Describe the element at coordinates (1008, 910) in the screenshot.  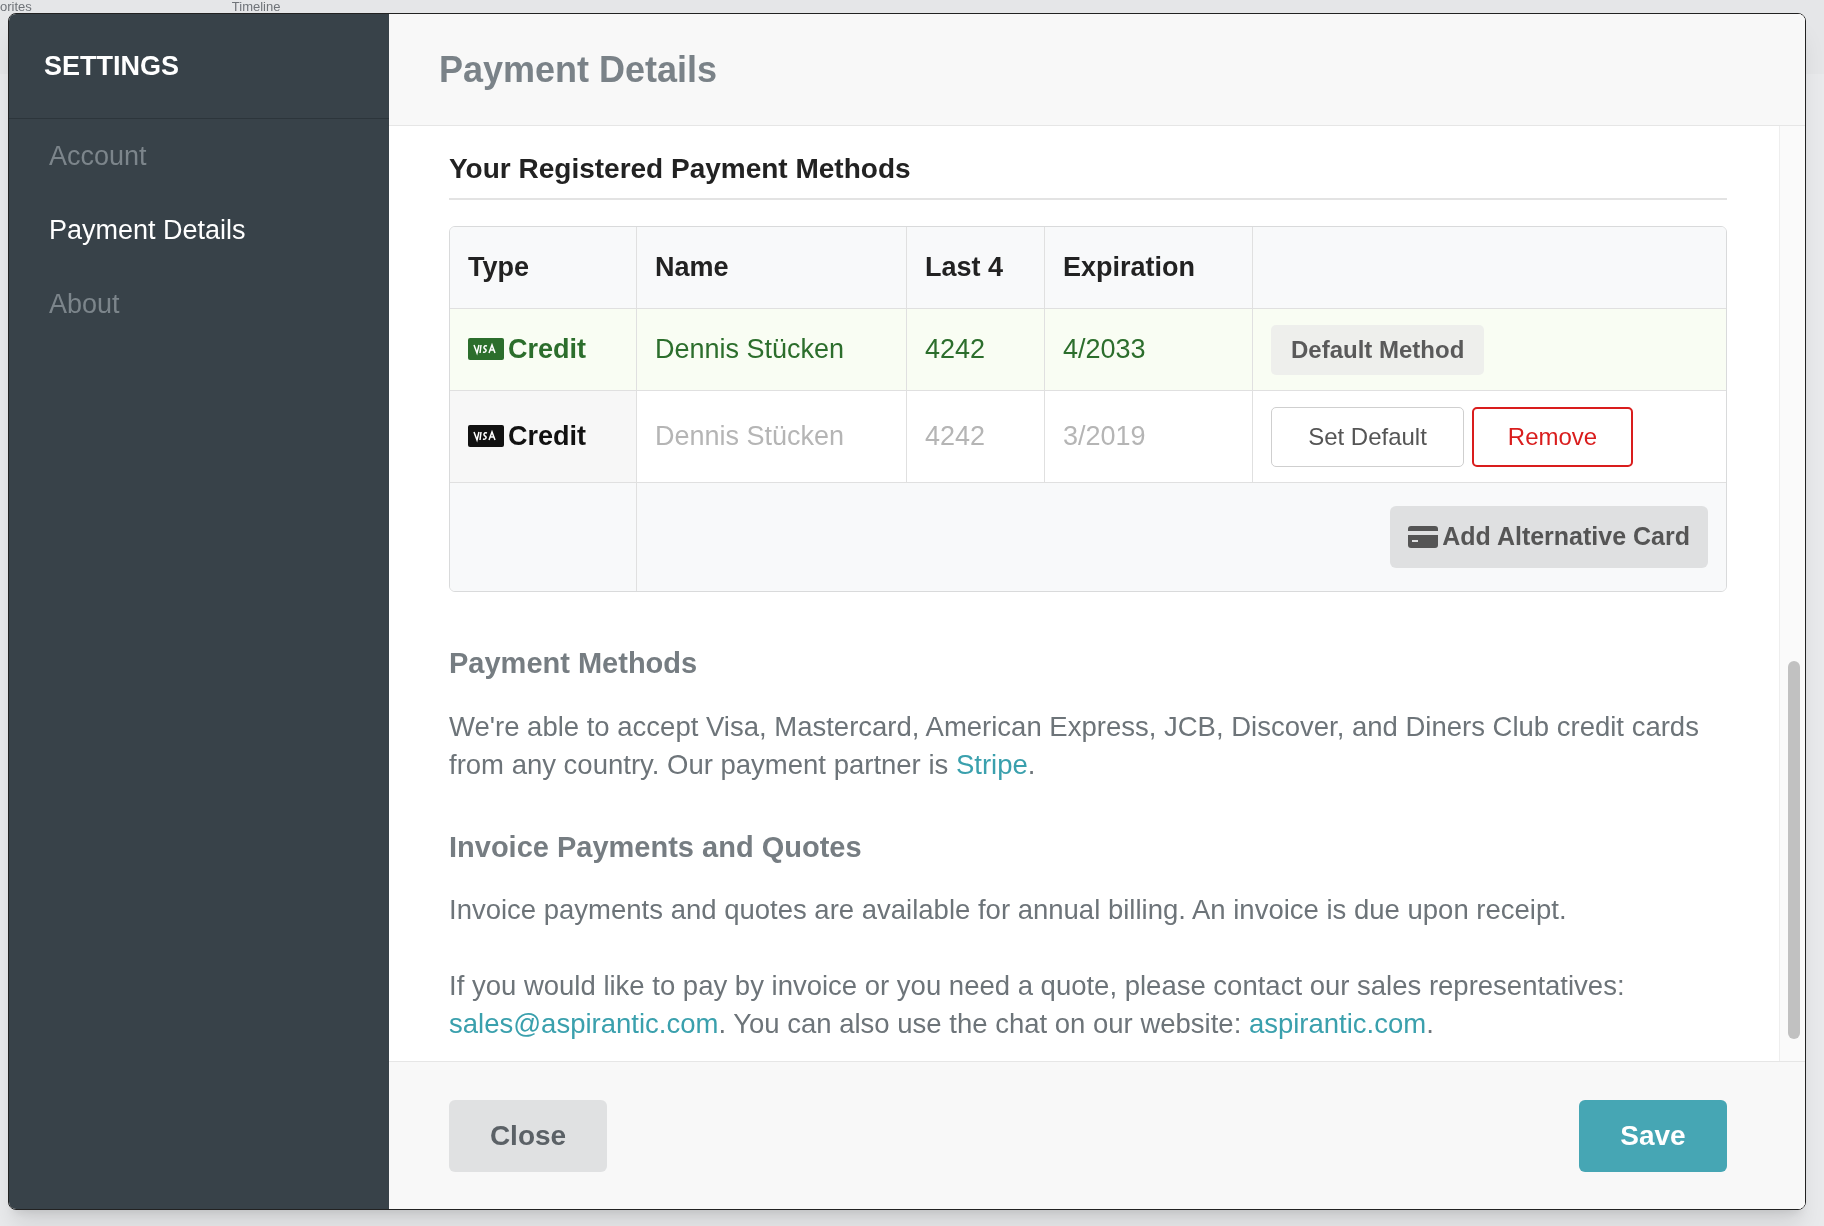
I see `paragraph: Invoice payments and quotes are available for annual billing. An invoice is due upon receipt.` at that location.